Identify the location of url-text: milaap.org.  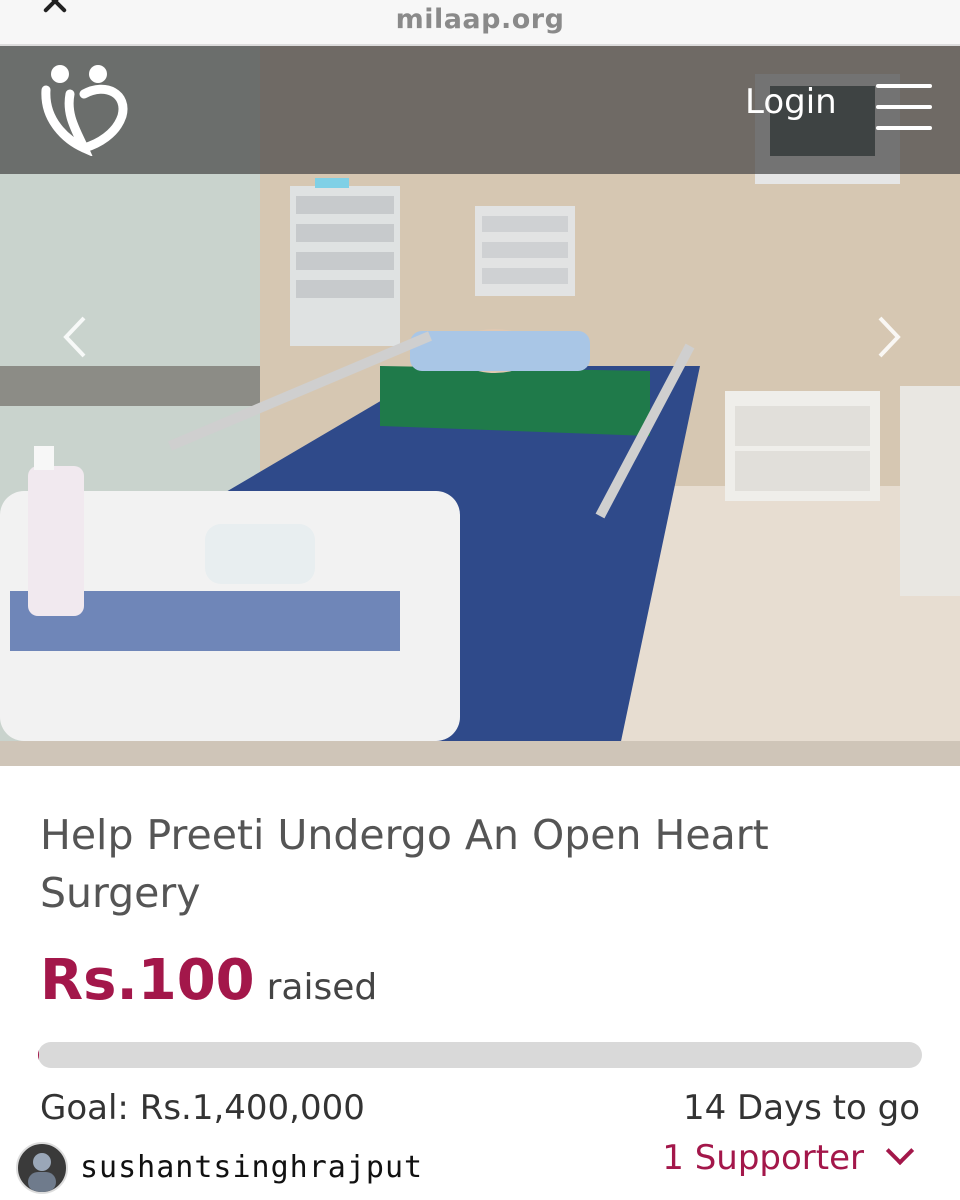
(480, 19).